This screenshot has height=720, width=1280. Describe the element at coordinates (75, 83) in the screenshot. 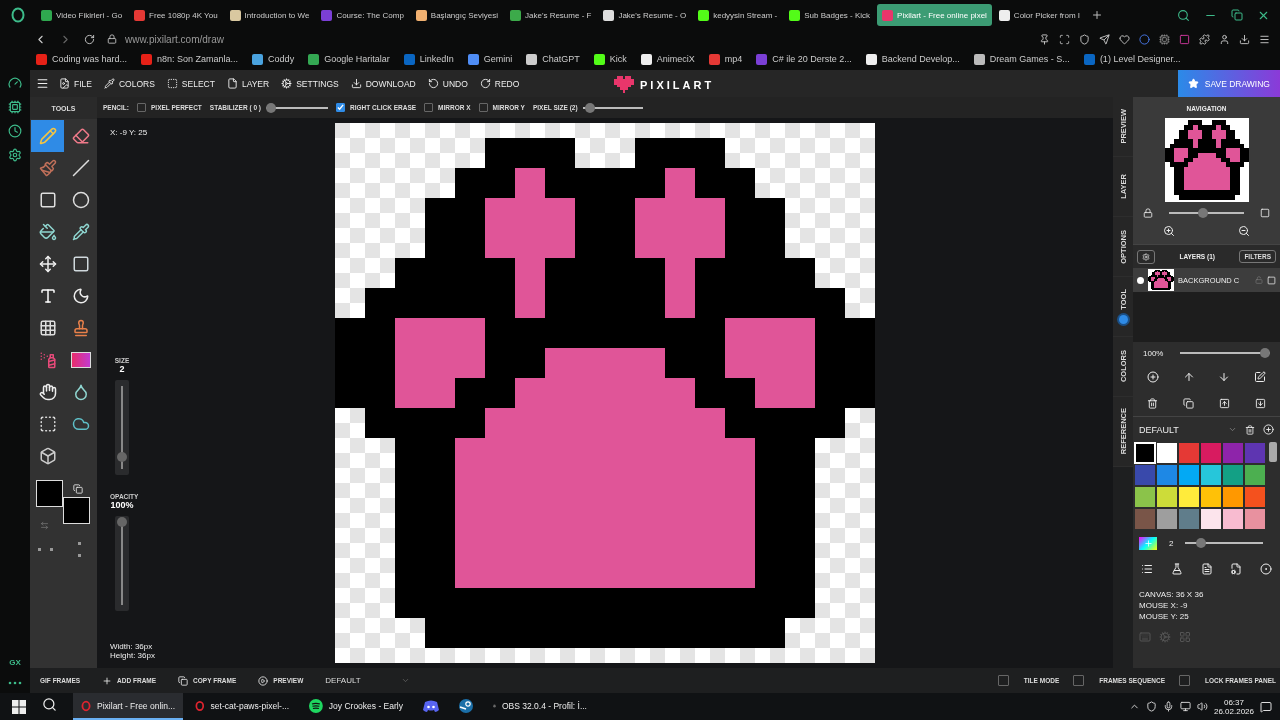

I see `menu-item: FILE` at that location.